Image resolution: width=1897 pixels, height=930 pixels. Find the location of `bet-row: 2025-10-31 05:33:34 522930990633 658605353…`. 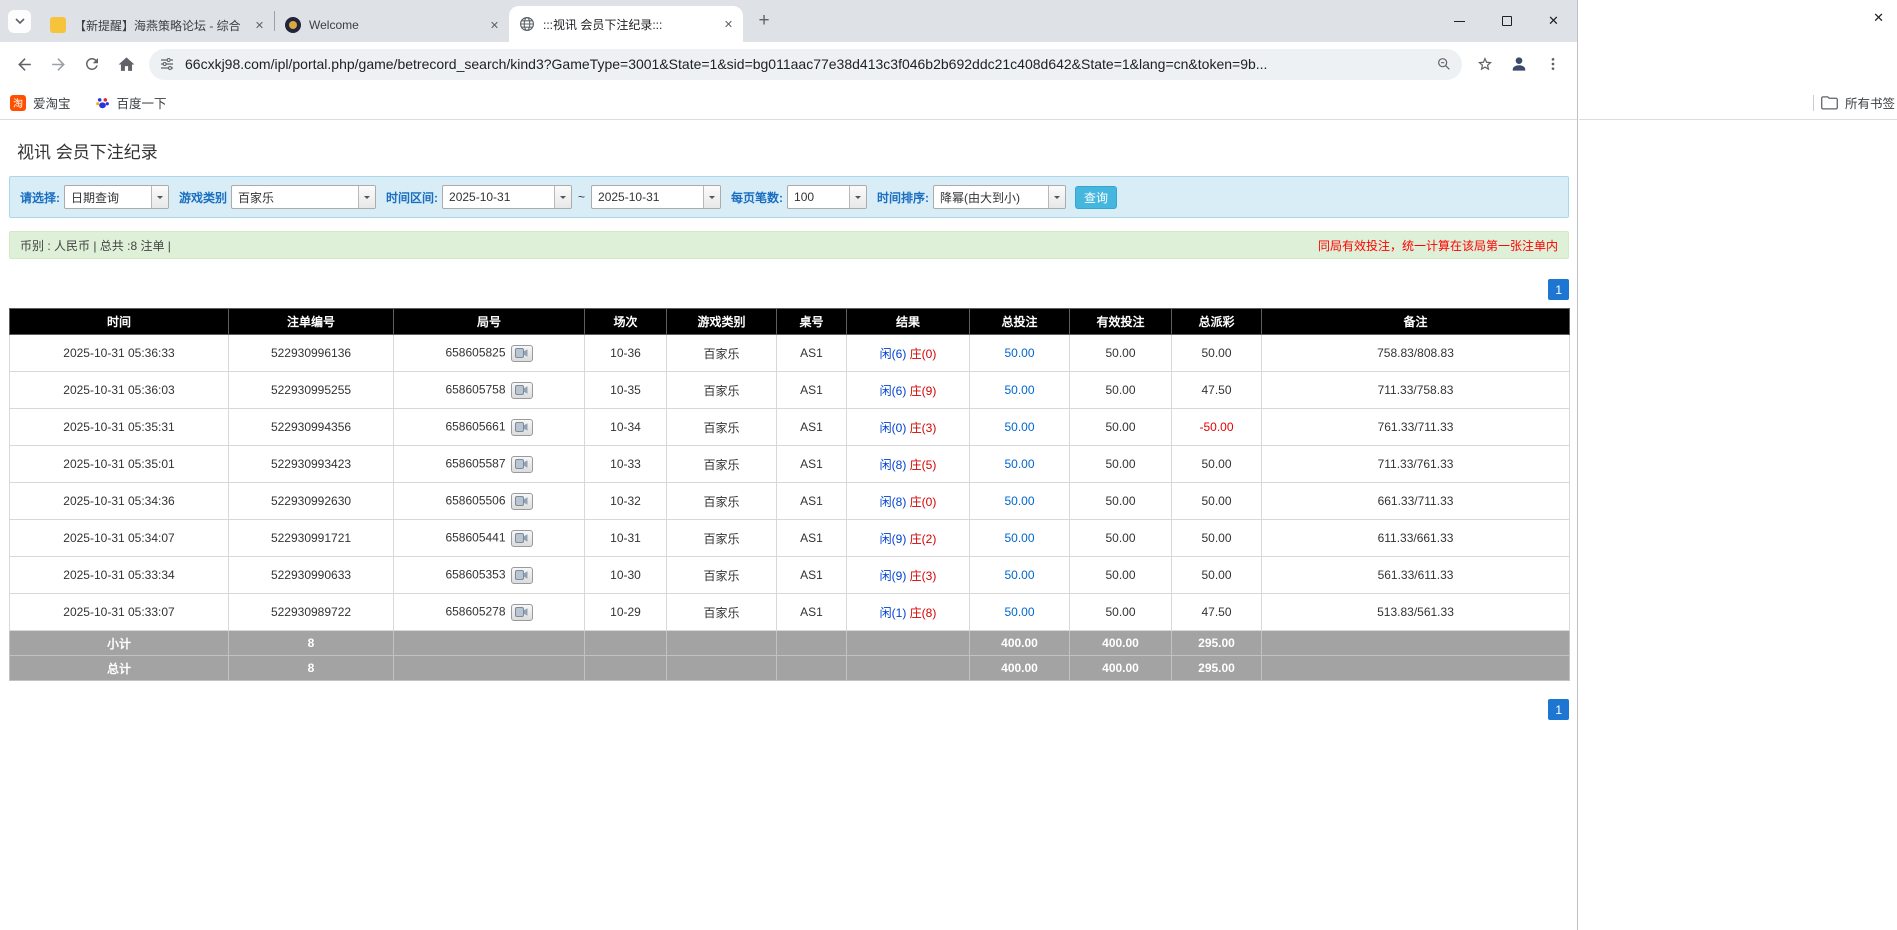

bet-row: 2025-10-31 05:33:34 522930990633 658605353… is located at coordinates (789, 575).